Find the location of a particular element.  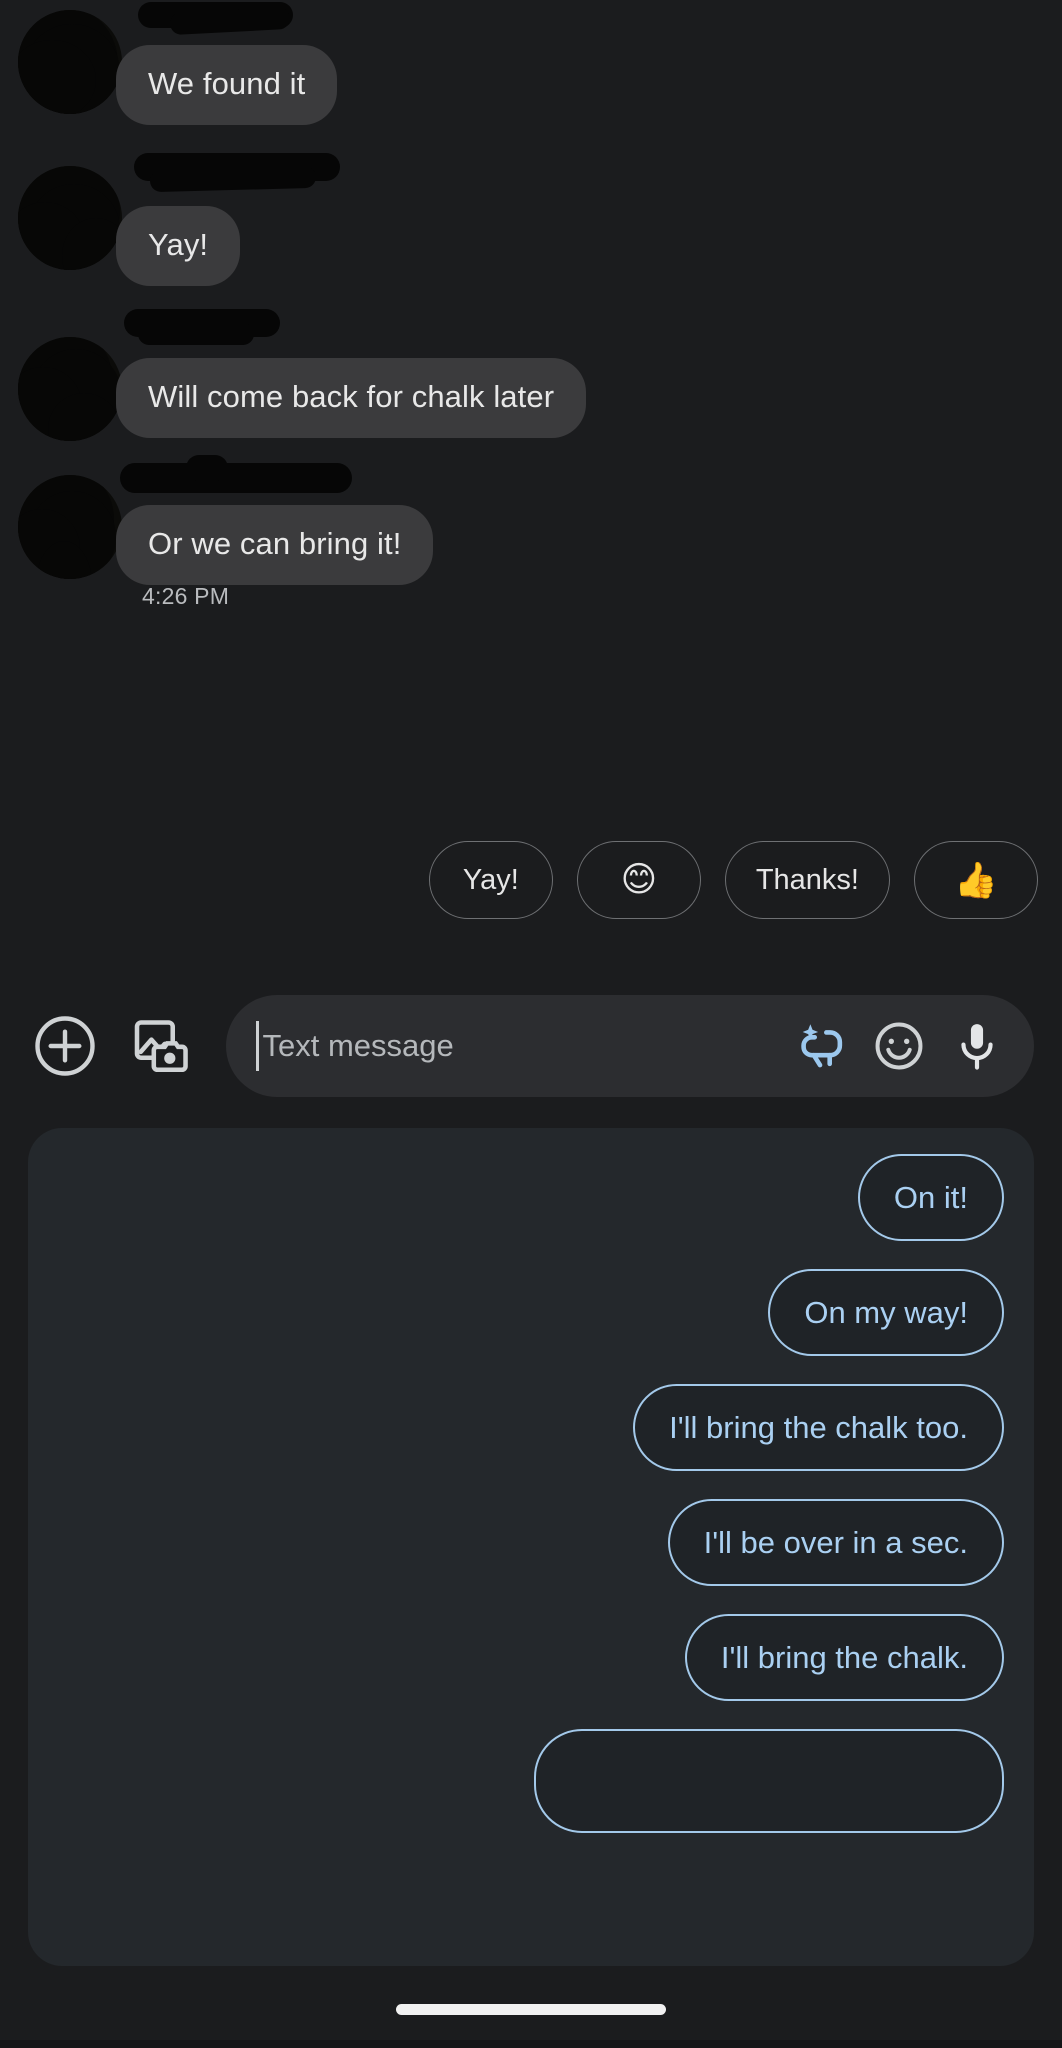

message-bubble: Or we can bring it! is located at coordinates (275, 545).